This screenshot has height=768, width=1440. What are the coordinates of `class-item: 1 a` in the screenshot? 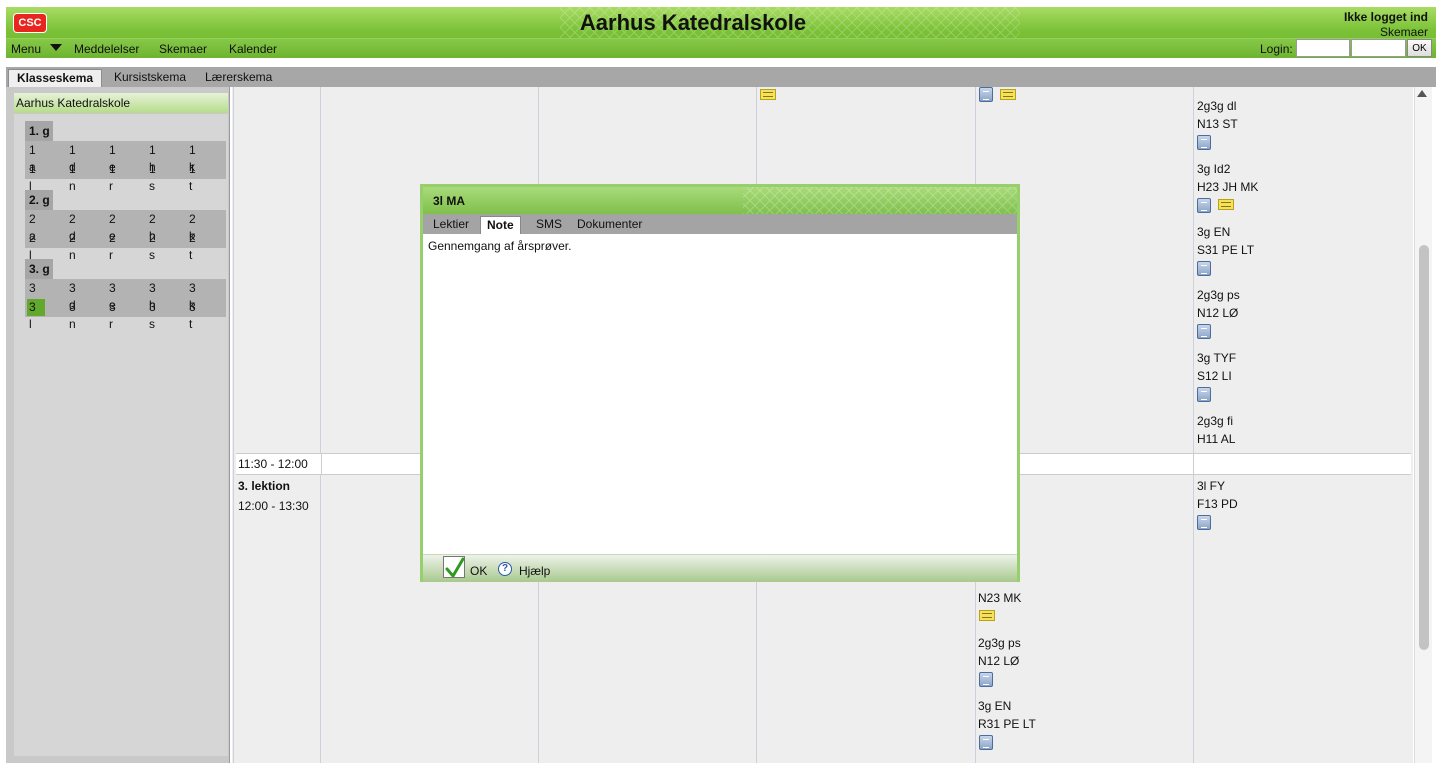 It's located at (37, 158).